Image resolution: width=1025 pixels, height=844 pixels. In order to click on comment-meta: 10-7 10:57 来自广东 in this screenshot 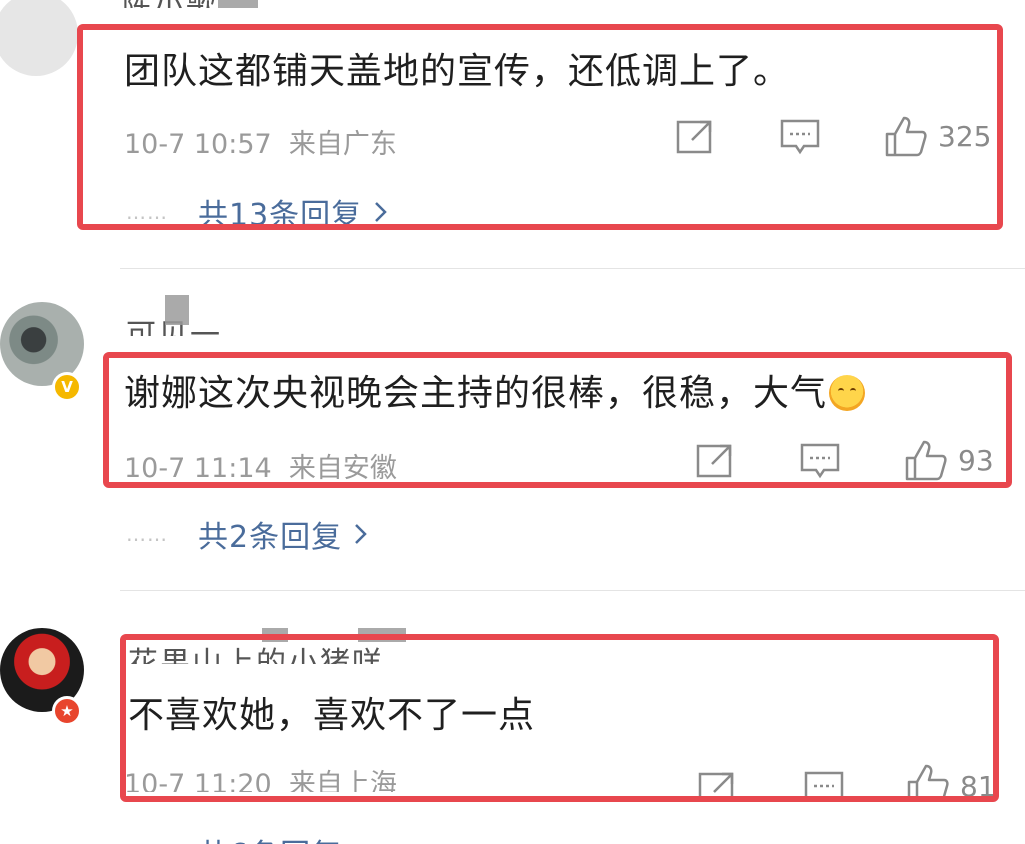, I will do `click(260, 141)`.